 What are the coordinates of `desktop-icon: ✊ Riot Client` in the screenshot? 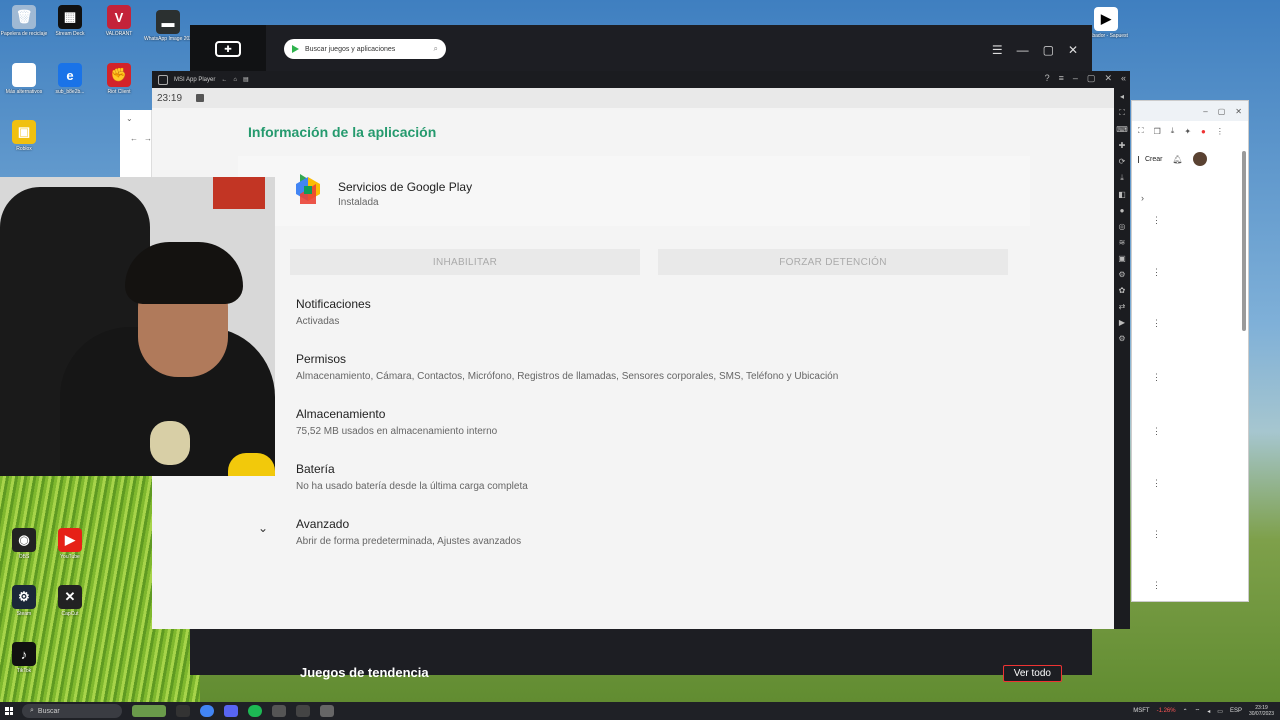 It's located at (119, 79).